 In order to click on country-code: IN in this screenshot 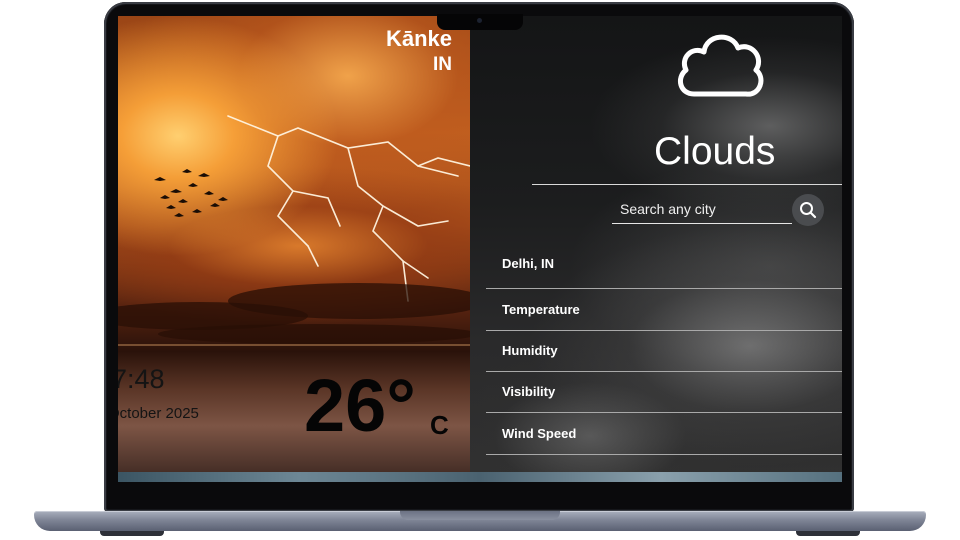, I will do `click(442, 64)`.